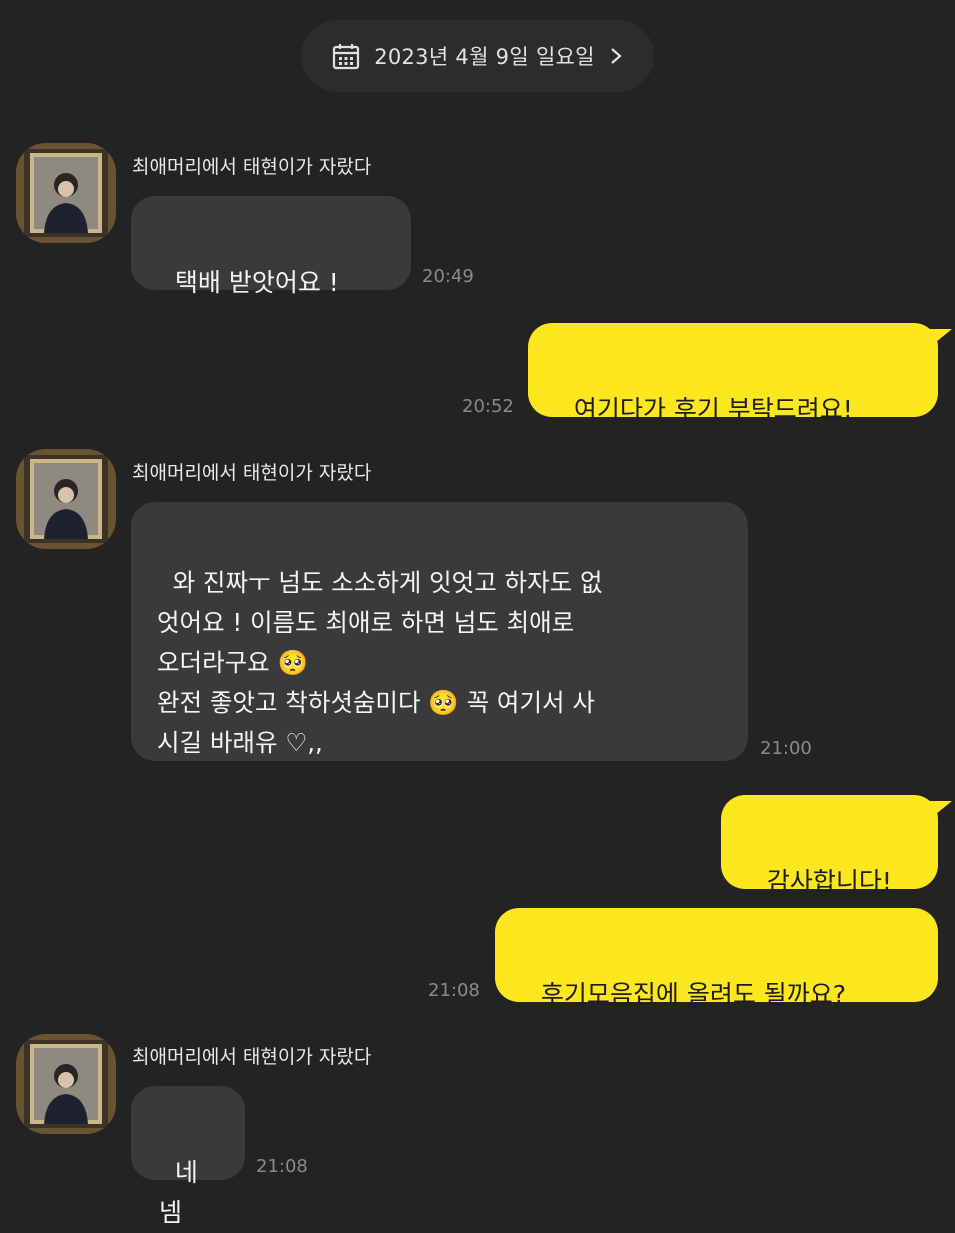 Image resolution: width=955 pixels, height=1233 pixels. Describe the element at coordinates (693, 994) in the screenshot. I see `message-text: 후기모음집에 올려도 될까요?` at that location.